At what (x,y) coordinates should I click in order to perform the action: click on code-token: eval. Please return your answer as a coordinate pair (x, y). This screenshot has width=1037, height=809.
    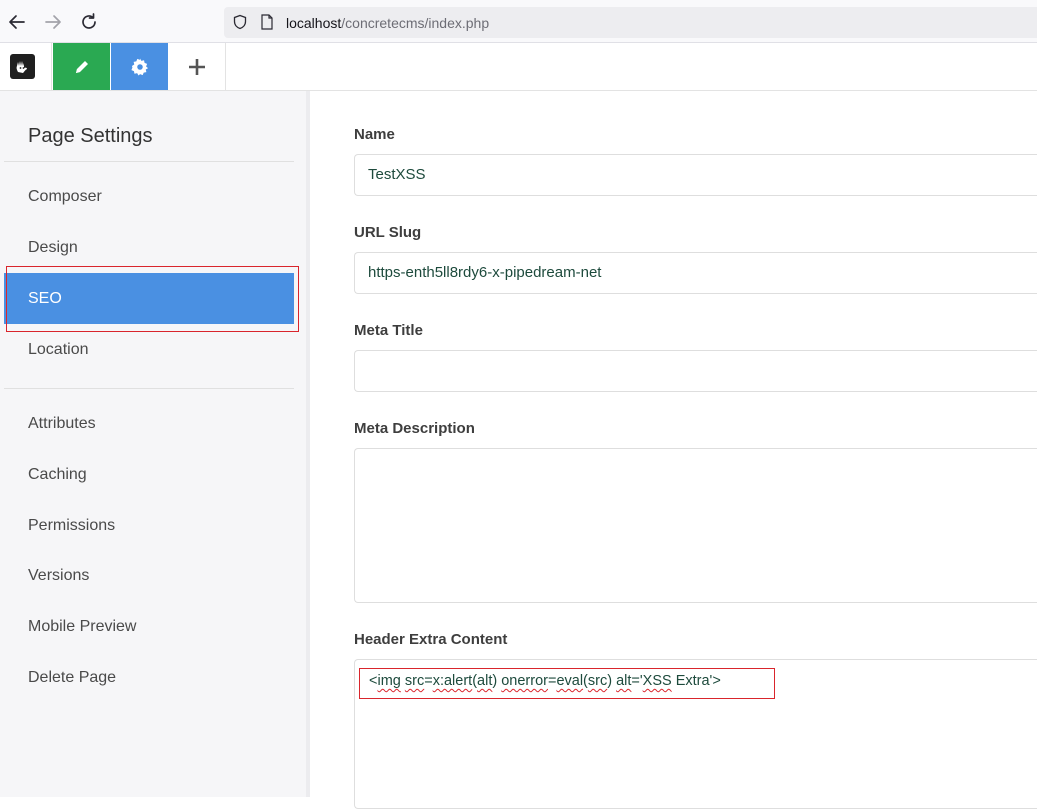
    Looking at the image, I should click on (570, 681).